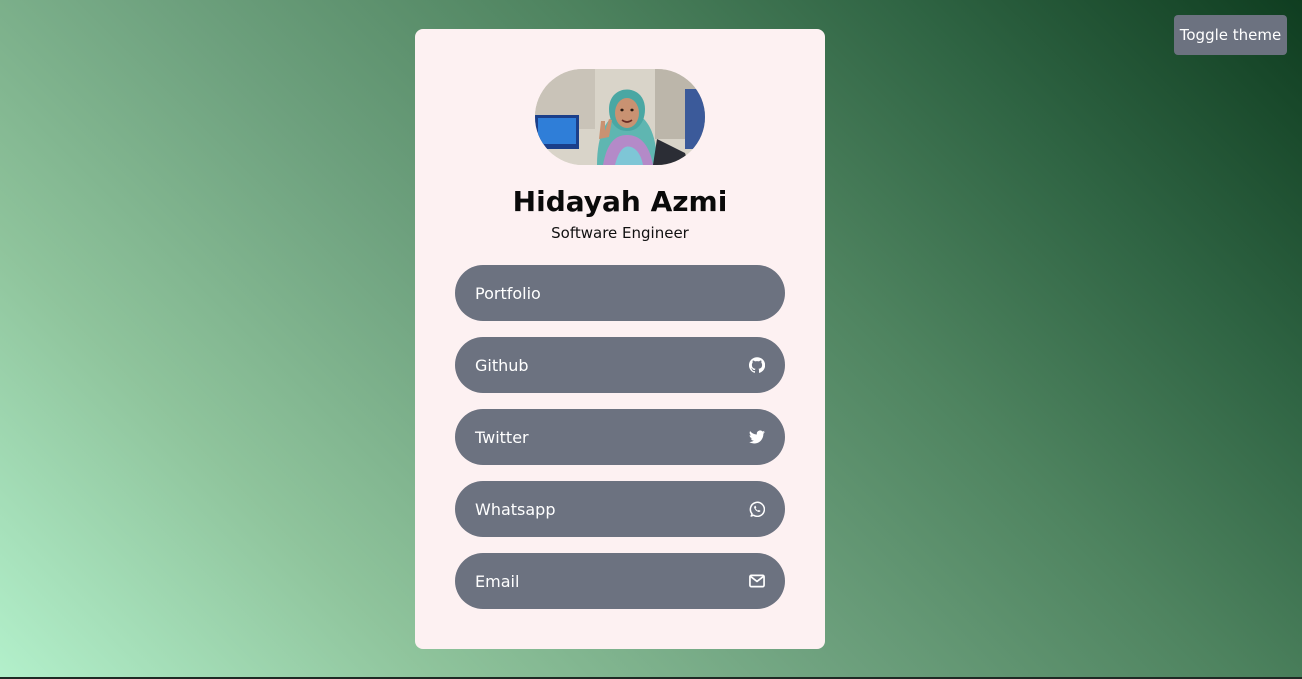 The image size is (1302, 679). What do you see at coordinates (1230, 35) in the screenshot?
I see `toggle-theme-button: Toggle theme` at bounding box center [1230, 35].